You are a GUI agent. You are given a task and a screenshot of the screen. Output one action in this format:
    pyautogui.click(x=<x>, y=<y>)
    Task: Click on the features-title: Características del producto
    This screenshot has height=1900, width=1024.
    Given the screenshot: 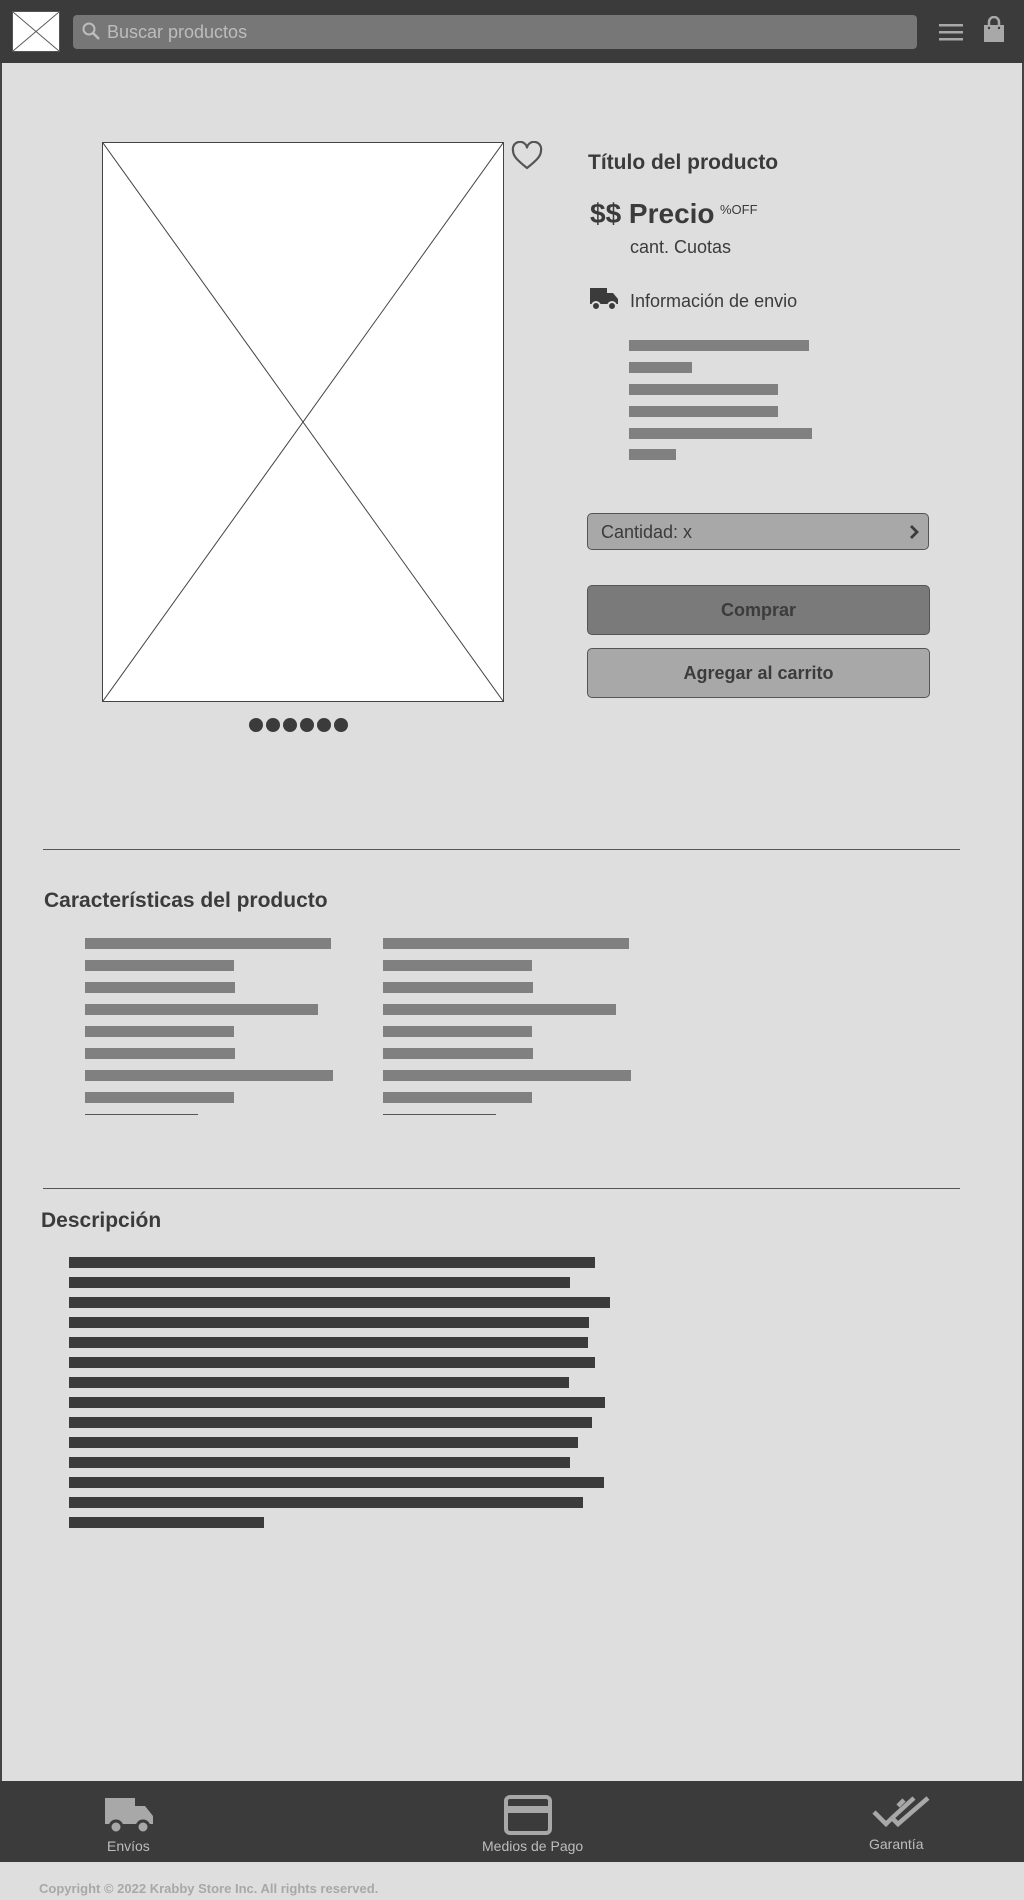 What is the action you would take?
    pyautogui.click(x=186, y=900)
    